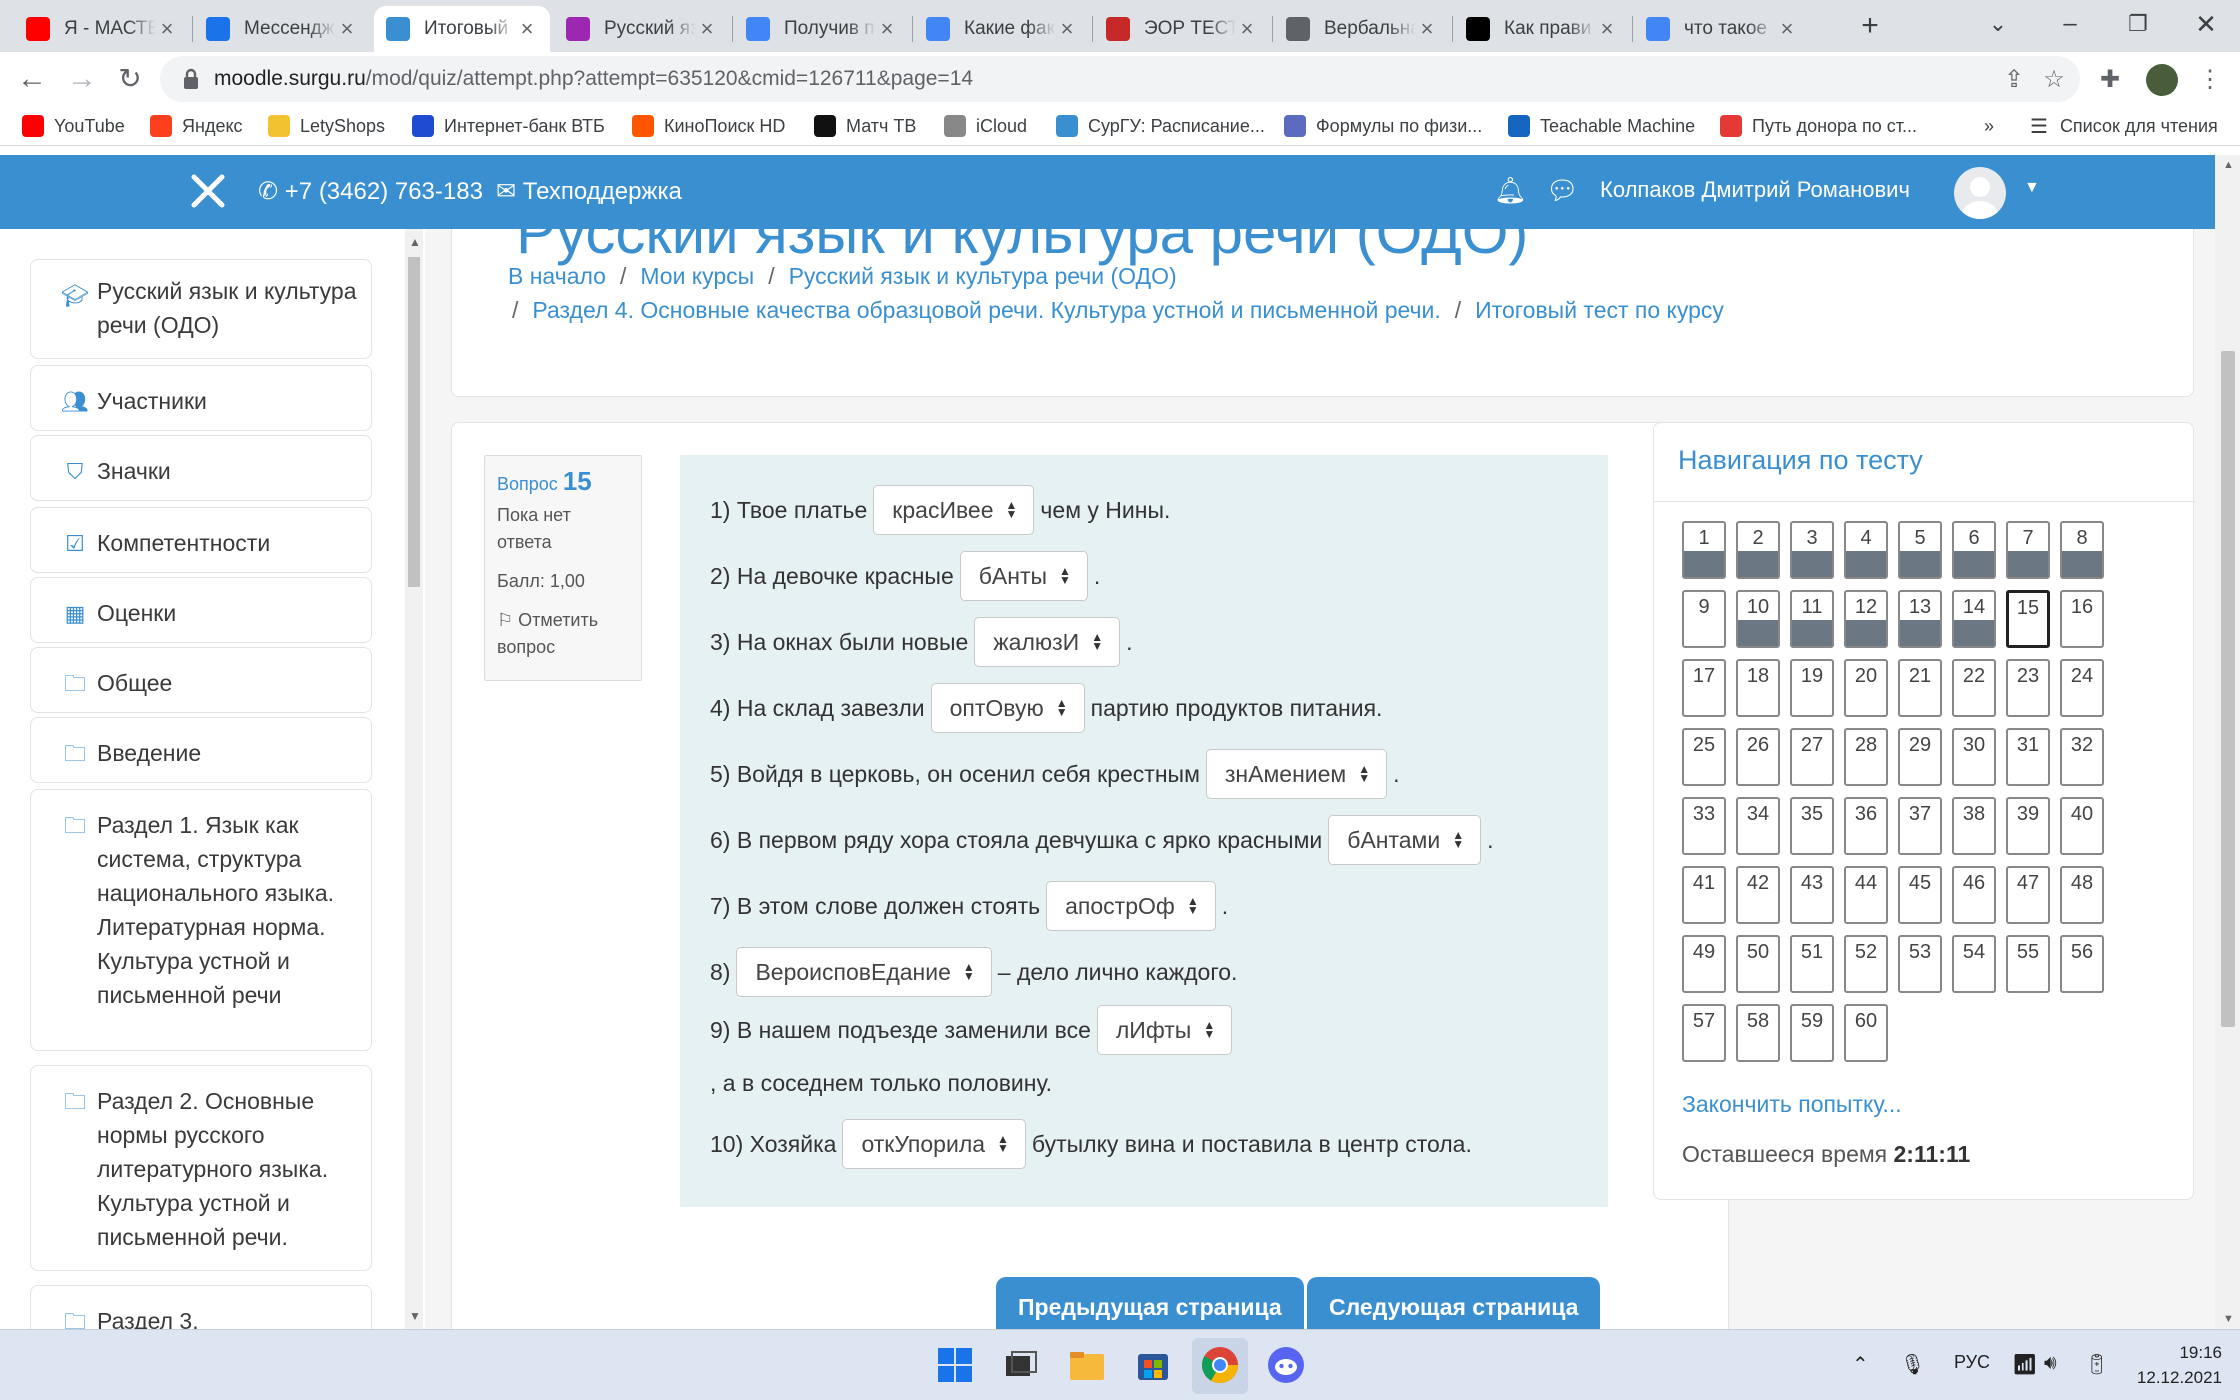 Image resolution: width=2240 pixels, height=1400 pixels. Describe the element at coordinates (1405, 840) in the screenshot. I see `answer-select: бАнтами ▲ ▼` at that location.